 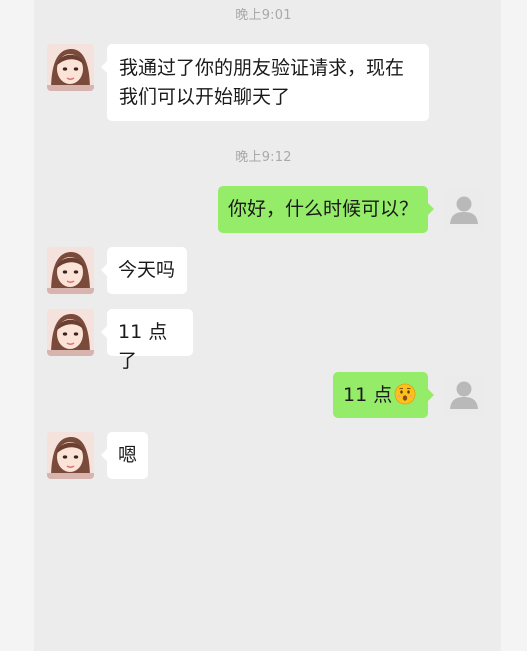 I want to click on outgoing-message-bubble: 你好，什么时候可以？, so click(x=326, y=209).